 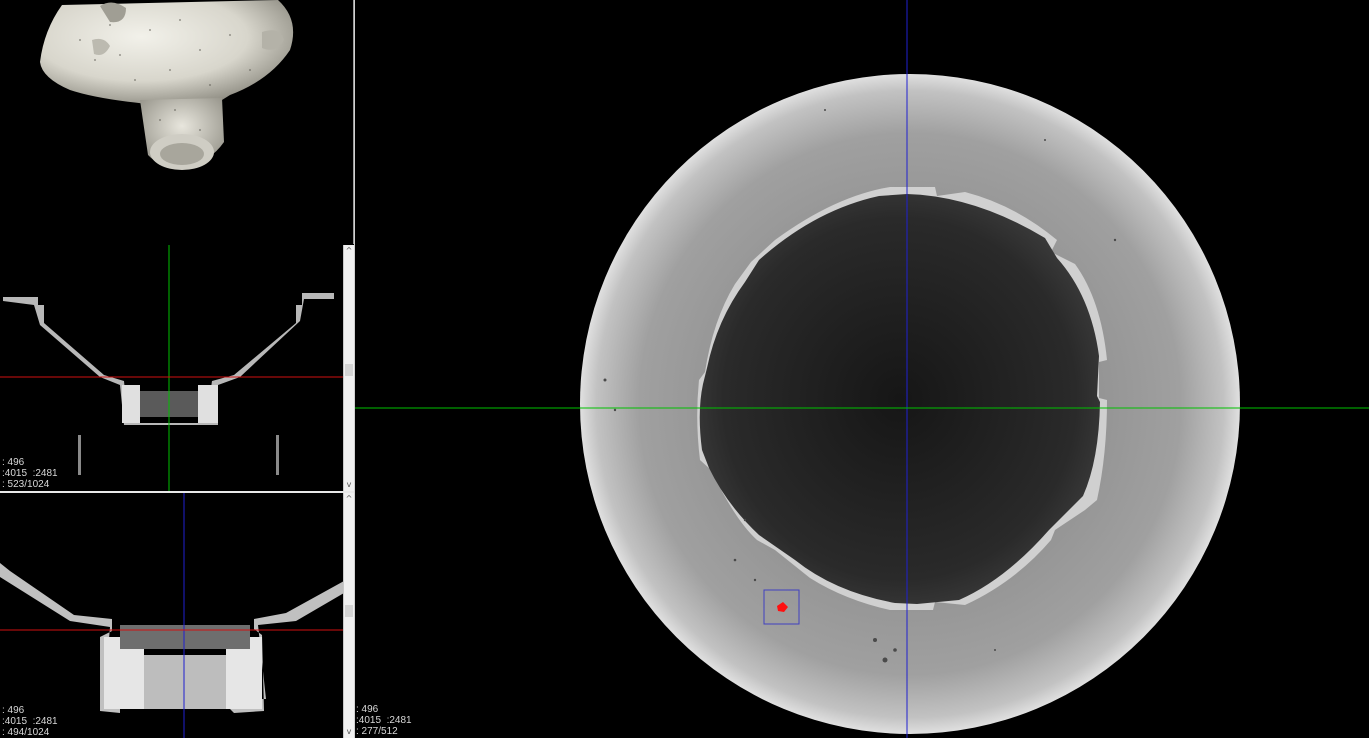 I want to click on axial-info-line-1: : 496, so click(x=367, y=709).